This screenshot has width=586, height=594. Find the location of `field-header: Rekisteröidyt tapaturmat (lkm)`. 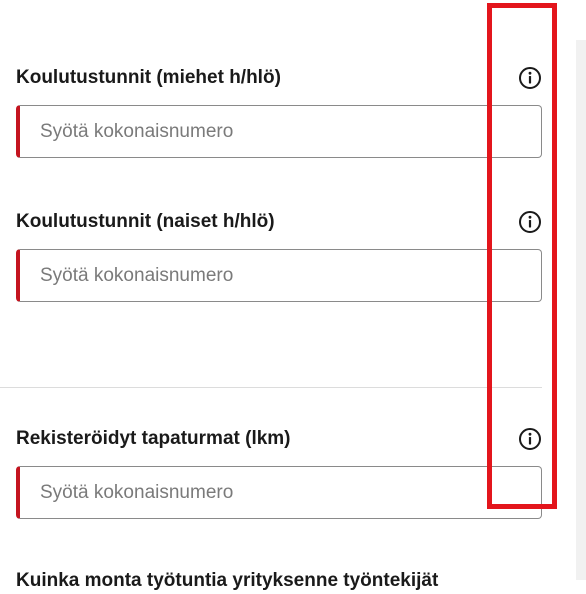

field-header: Rekisteröidyt tapaturmat (lkm) is located at coordinates (279, 439).